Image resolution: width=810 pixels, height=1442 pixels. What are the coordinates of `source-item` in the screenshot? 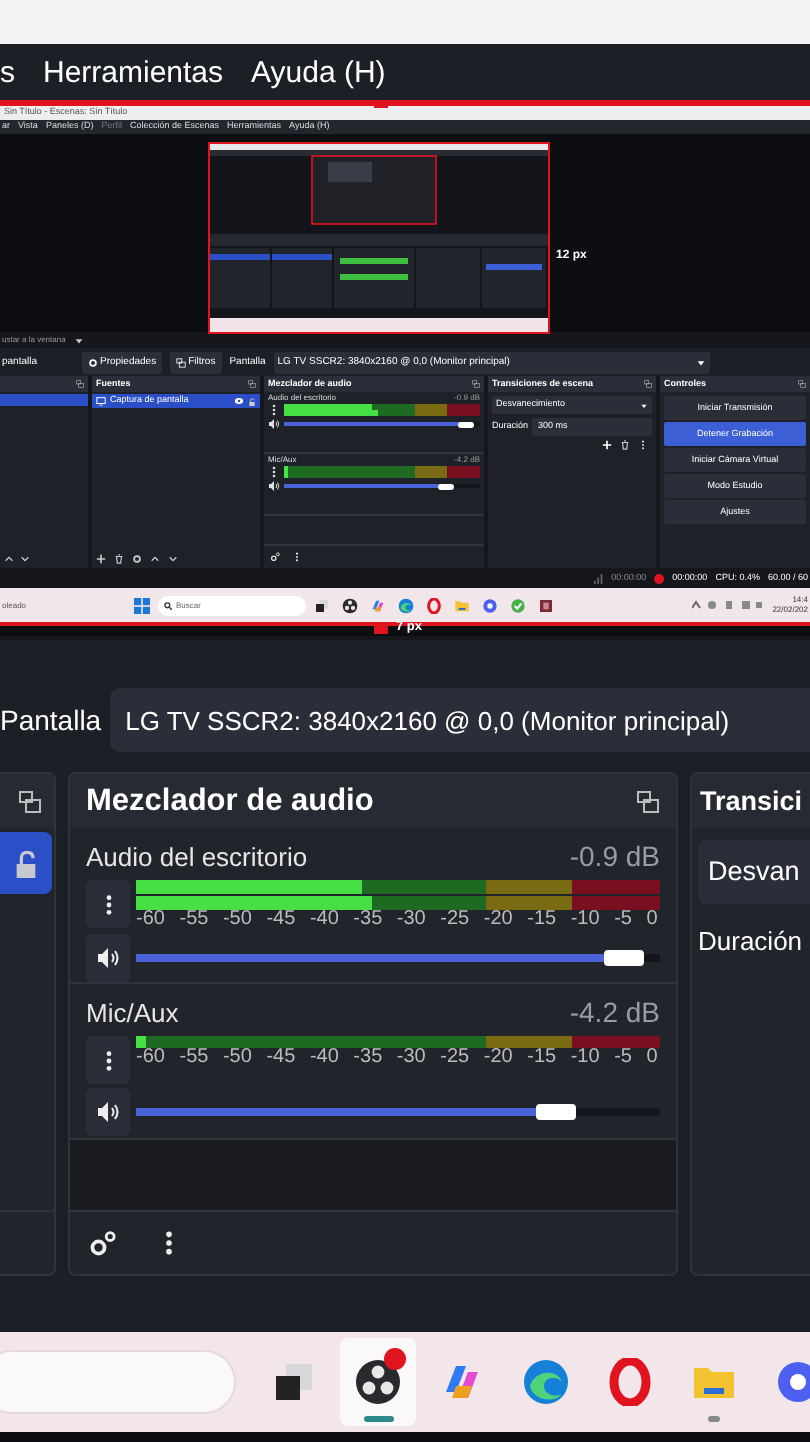 It's located at (26, 863).